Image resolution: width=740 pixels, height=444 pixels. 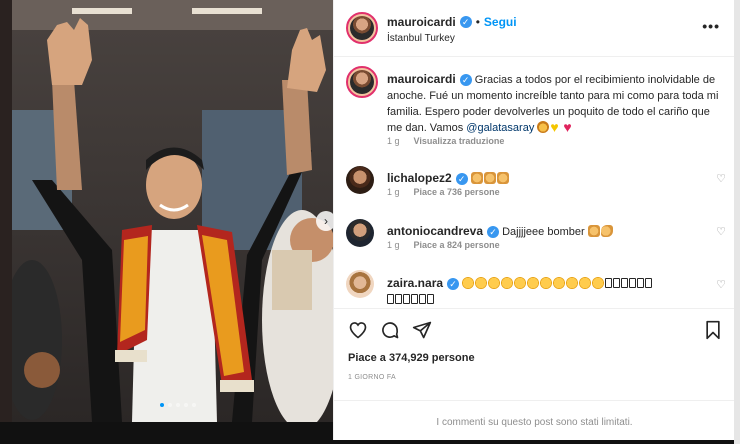 I want to click on next-image-button: ›, so click(x=324, y=221).